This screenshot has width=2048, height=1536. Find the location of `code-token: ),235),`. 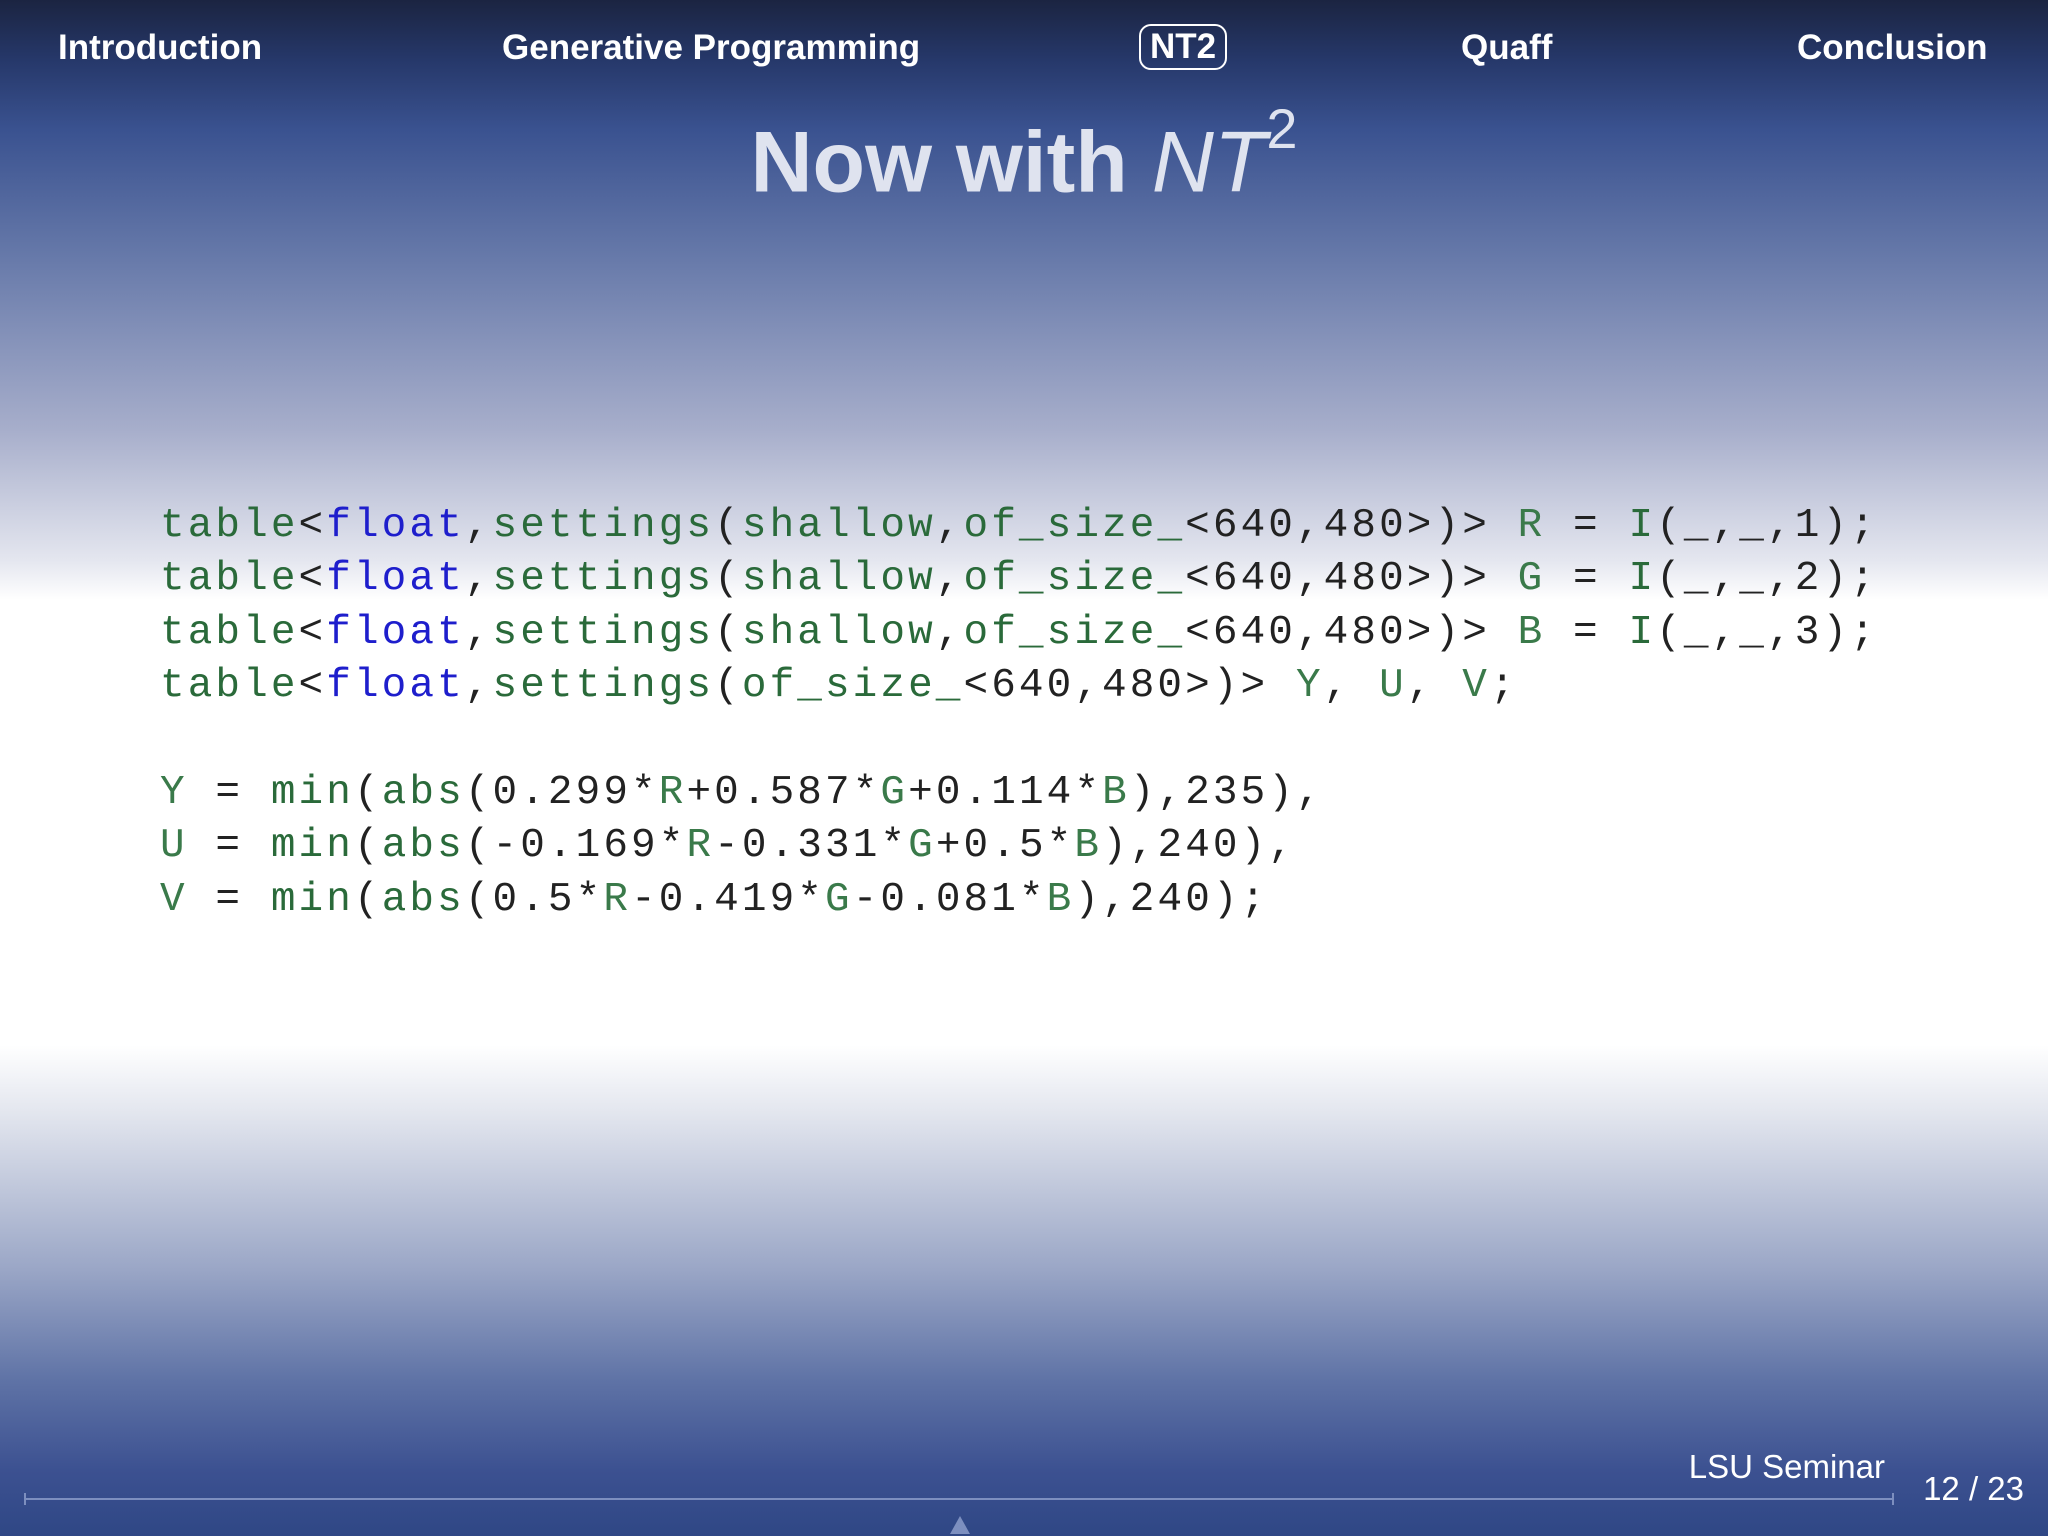

code-token: ),235), is located at coordinates (1226, 792).